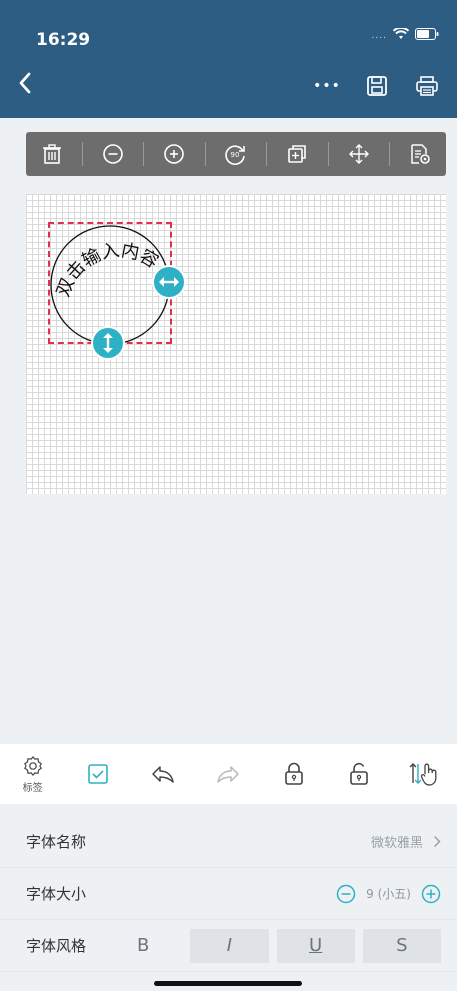 The height and width of the screenshot is (991, 457). I want to click on italic-toggle: I, so click(229, 945).